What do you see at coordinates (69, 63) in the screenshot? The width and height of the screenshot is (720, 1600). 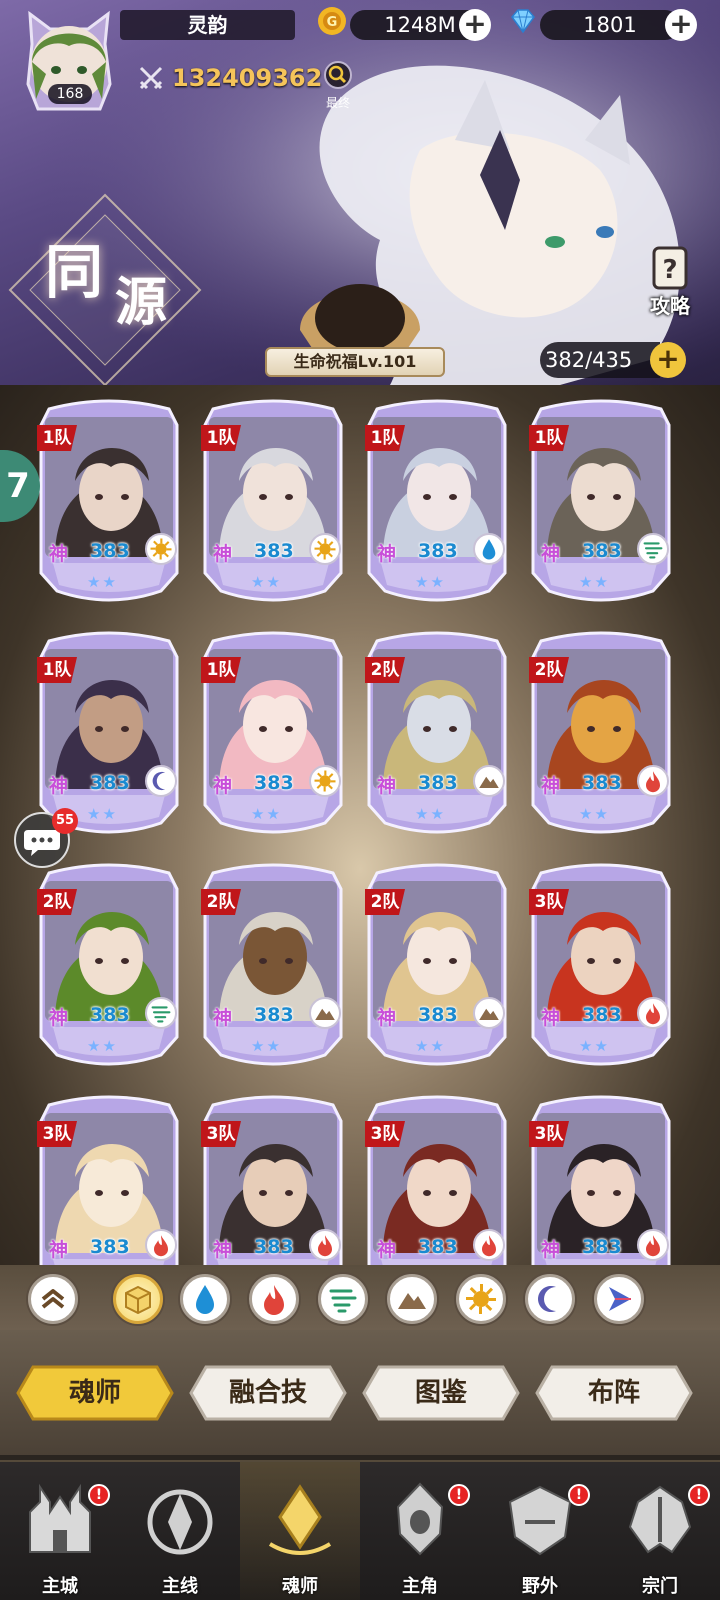 I see `player-avatar` at bounding box center [69, 63].